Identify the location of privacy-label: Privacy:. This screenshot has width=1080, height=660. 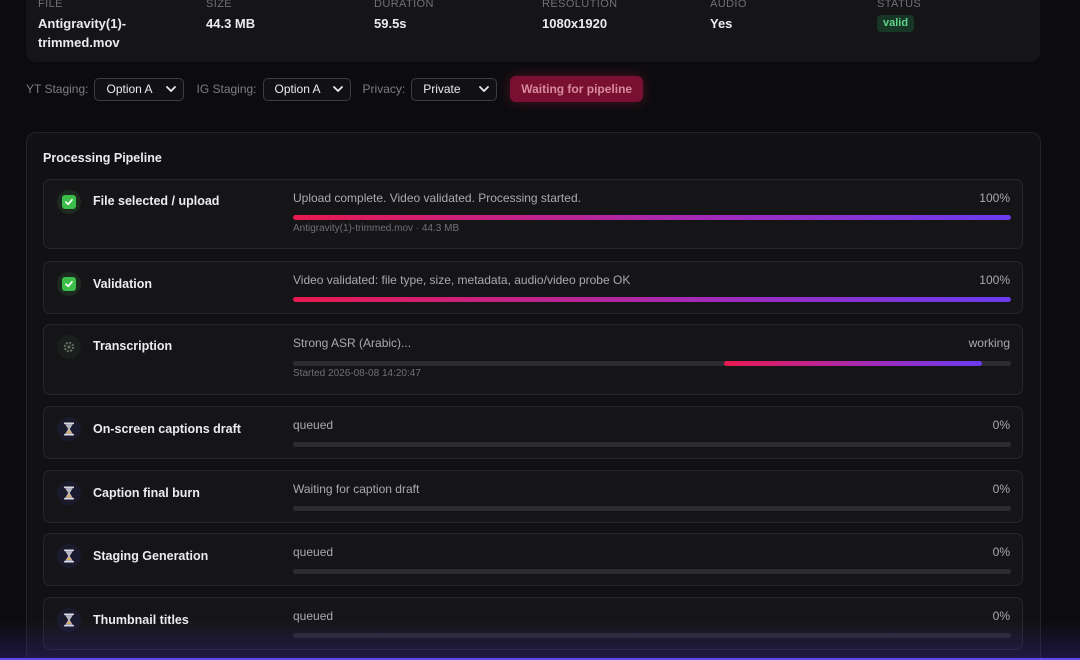
(384, 89).